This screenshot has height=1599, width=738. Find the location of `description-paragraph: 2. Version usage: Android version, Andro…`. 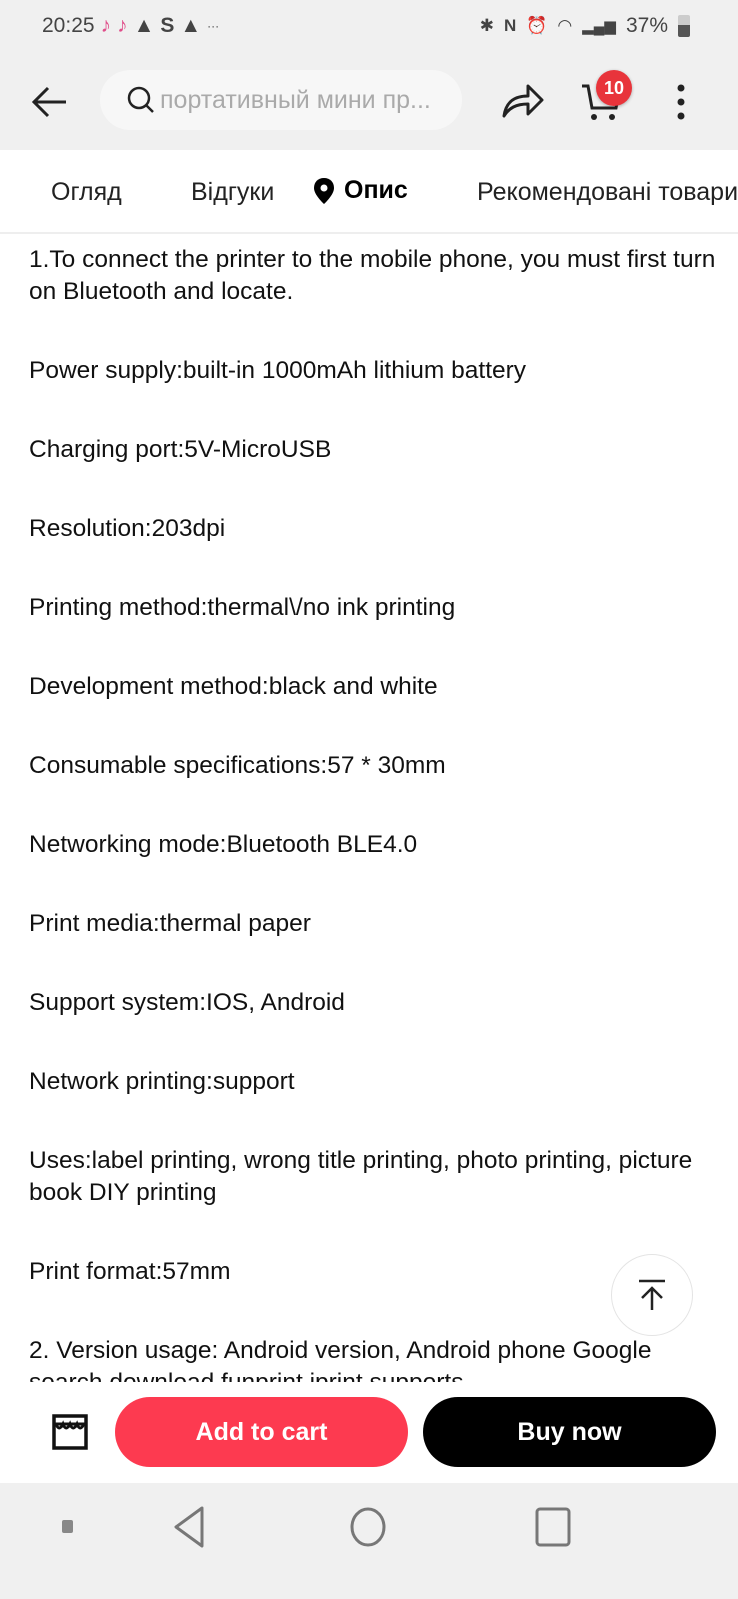

description-paragraph: 2. Version usage: Android version, Andro… is located at coordinates (340, 1359).